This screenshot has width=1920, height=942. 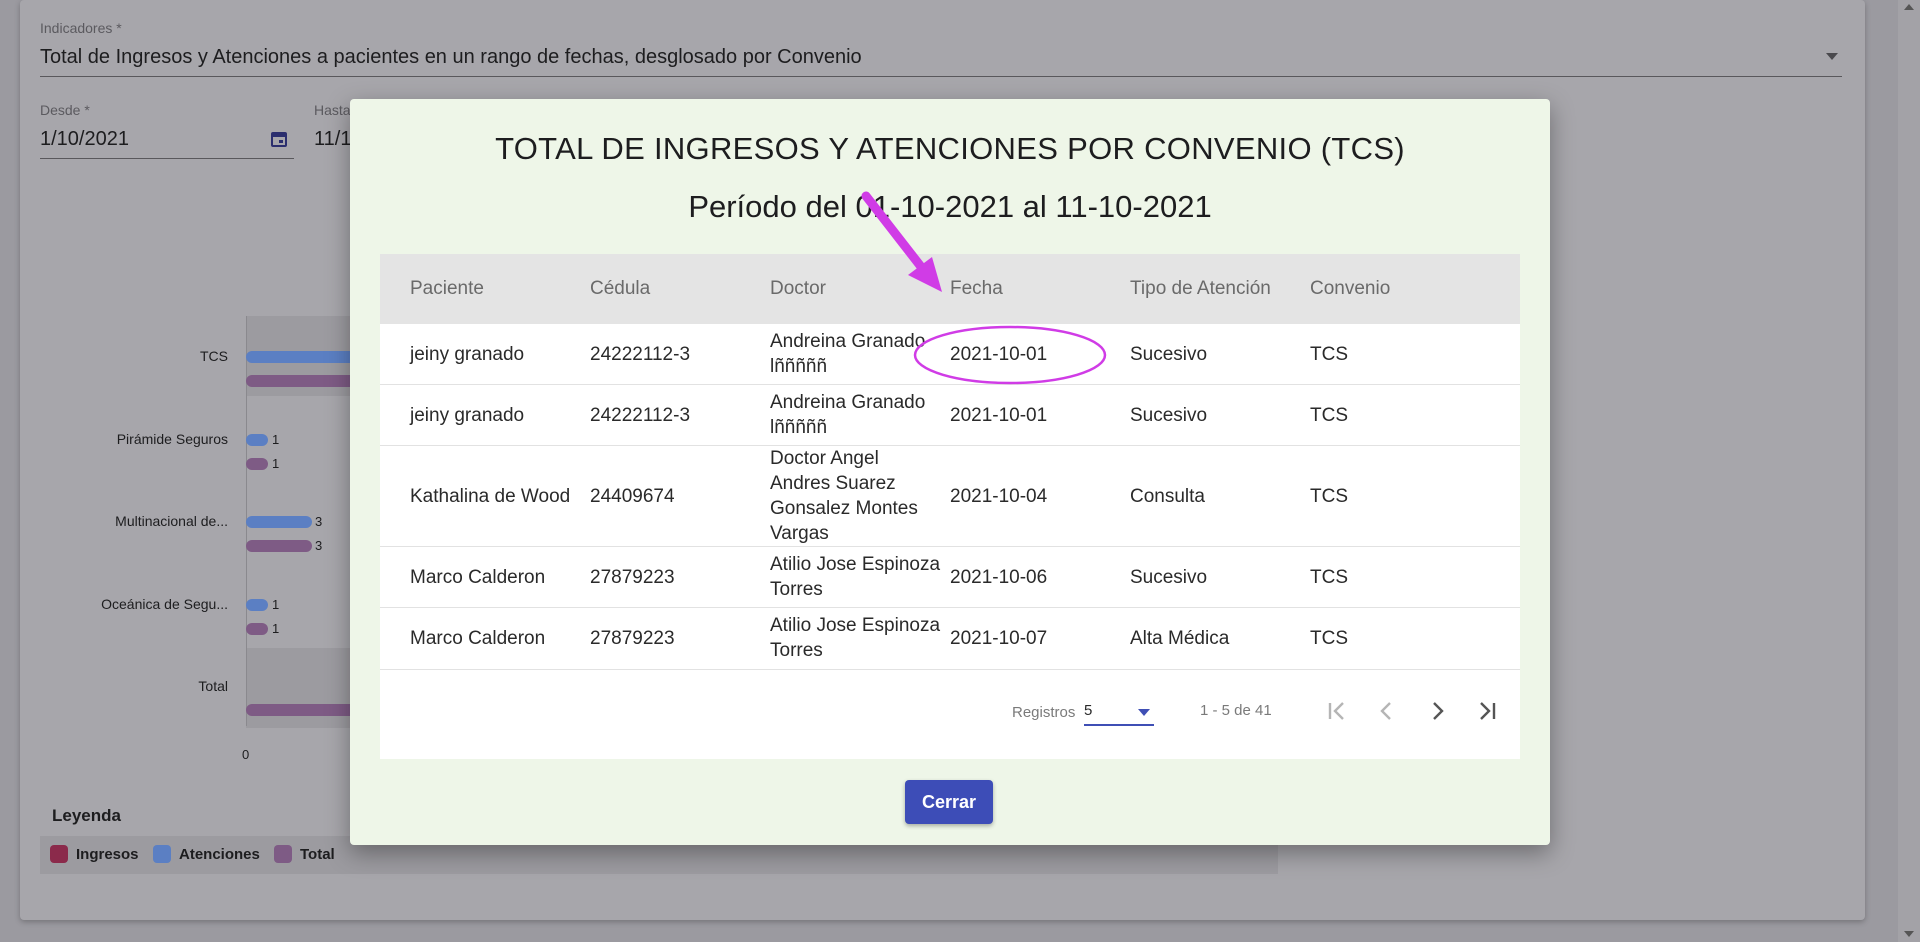 What do you see at coordinates (213, 686) in the screenshot?
I see `category-label: Total` at bounding box center [213, 686].